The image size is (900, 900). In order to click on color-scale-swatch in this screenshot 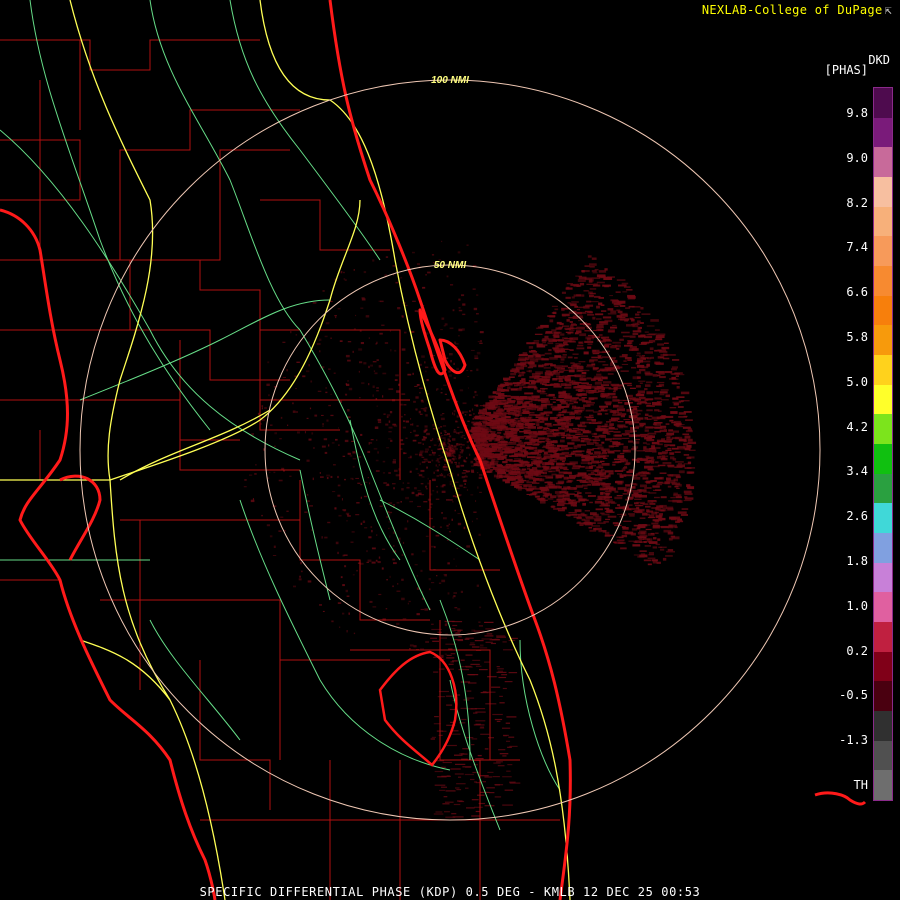, I will do `click(883, 429)`.